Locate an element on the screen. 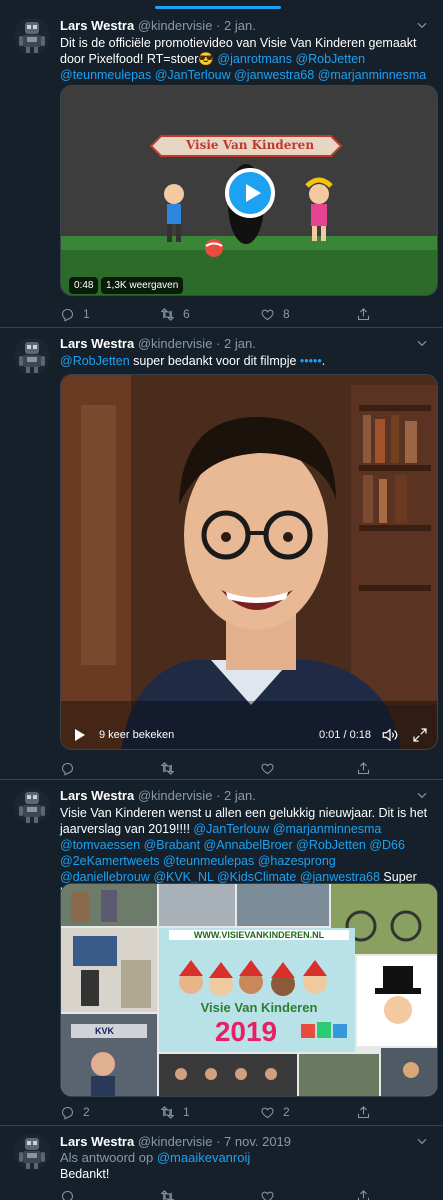 This screenshot has width=443, height=1200. play-button is located at coordinates (250, 193).